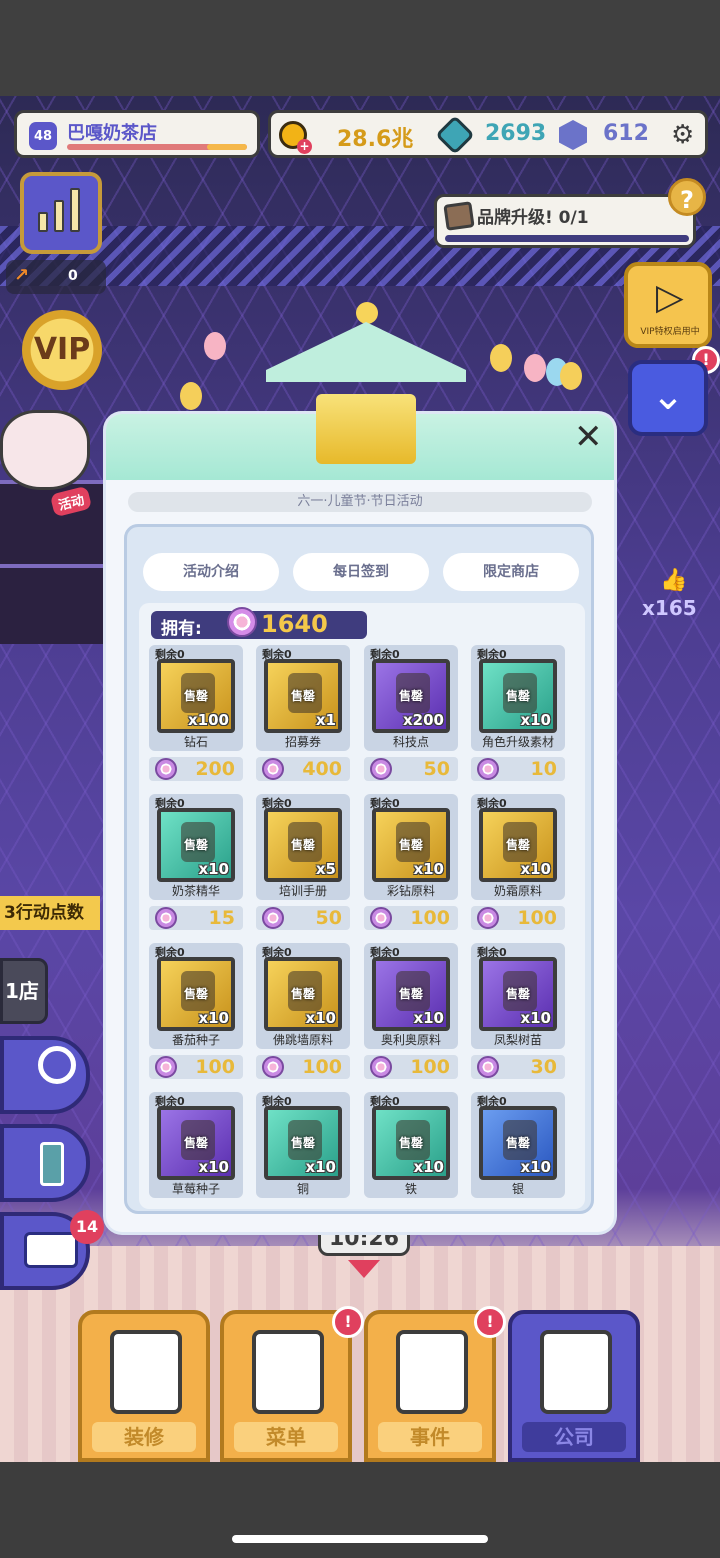  I want to click on shop-item-card: 剩余0 售罄 x100 钻石 200, so click(196, 714).